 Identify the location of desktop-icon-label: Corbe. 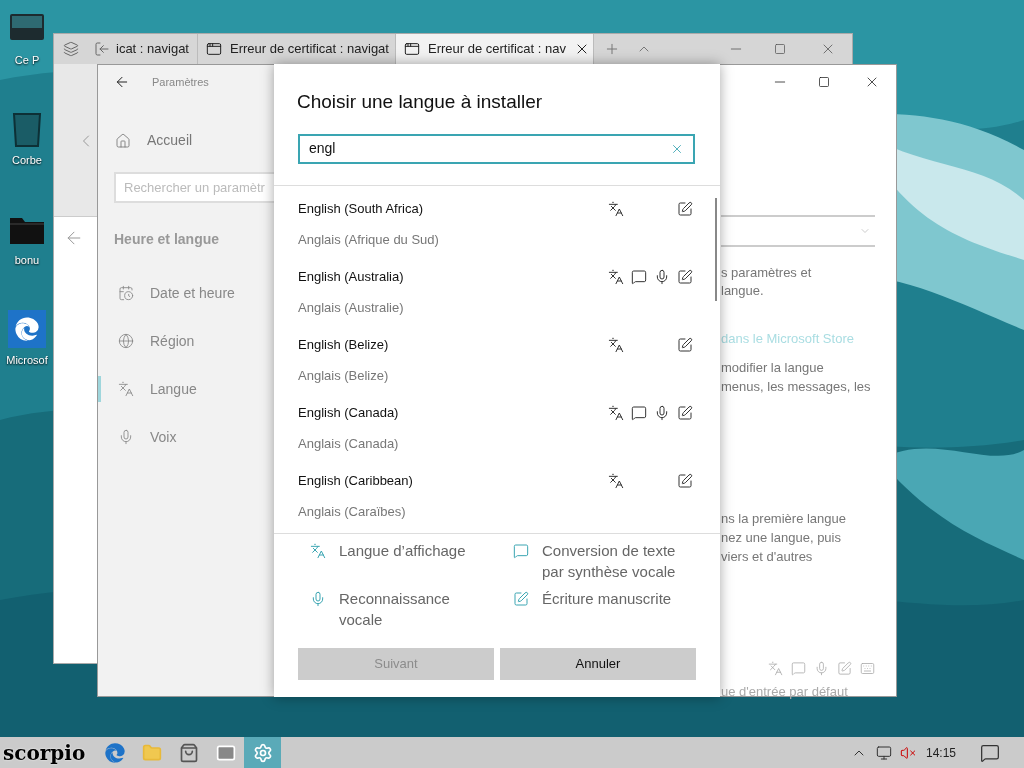
(27, 160).